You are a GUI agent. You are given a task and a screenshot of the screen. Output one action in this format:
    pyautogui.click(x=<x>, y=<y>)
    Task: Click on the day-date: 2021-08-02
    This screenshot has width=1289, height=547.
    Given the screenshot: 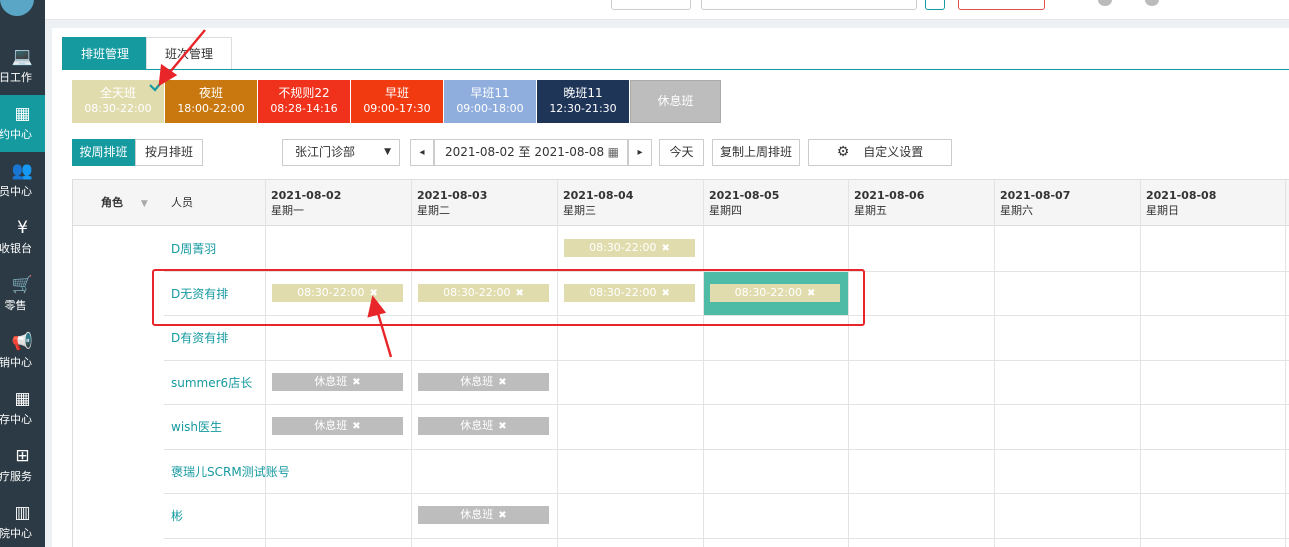 What is the action you would take?
    pyautogui.click(x=306, y=195)
    